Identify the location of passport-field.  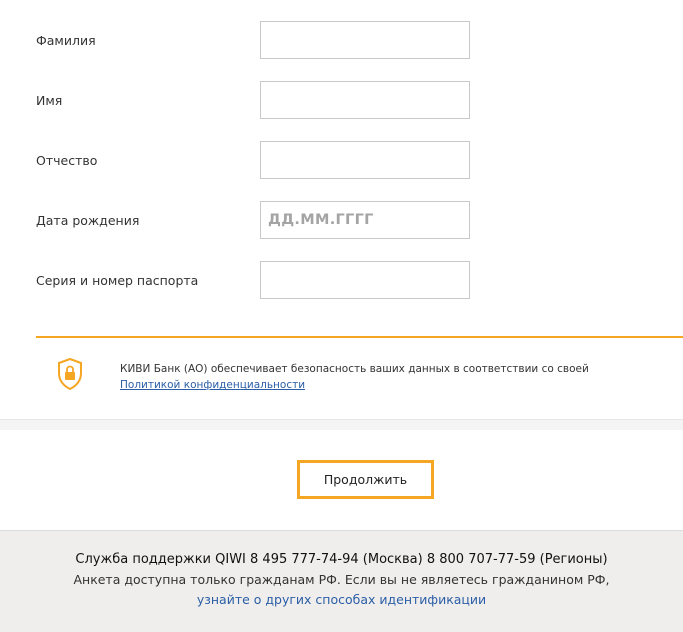
(365, 280).